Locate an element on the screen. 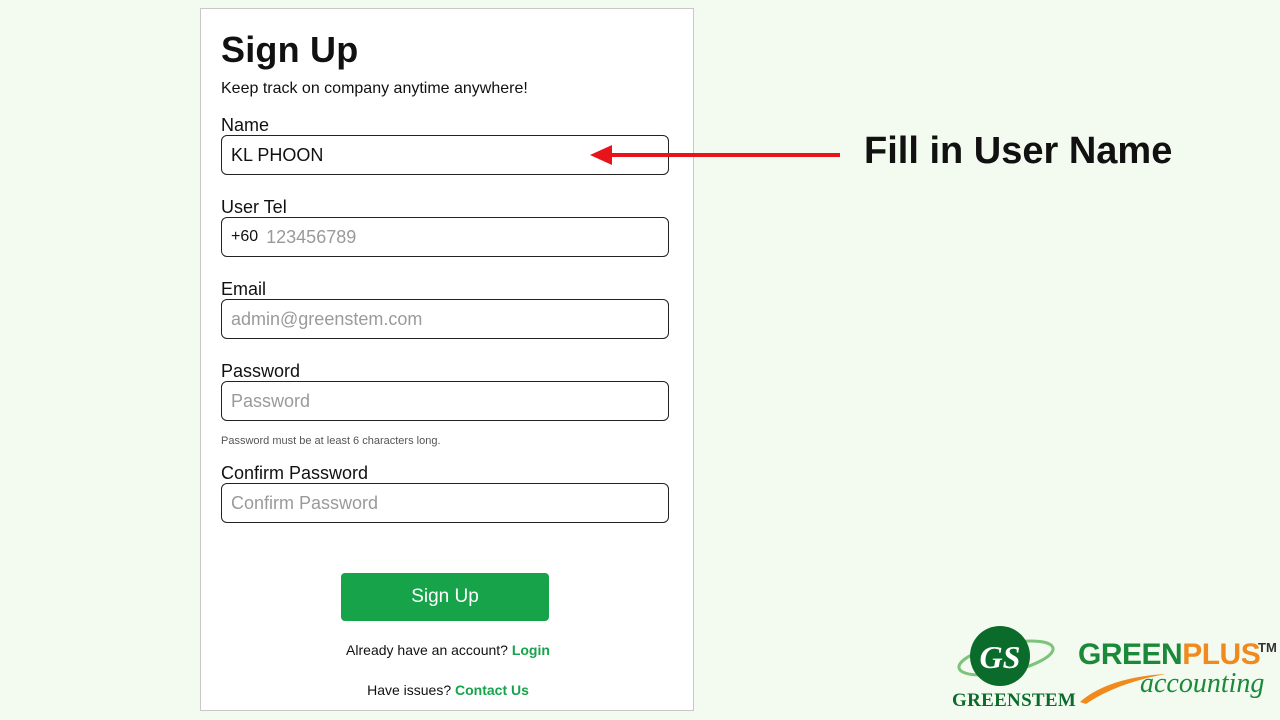 This screenshot has height=720, width=1280. tel-field: +60 is located at coordinates (445, 237).